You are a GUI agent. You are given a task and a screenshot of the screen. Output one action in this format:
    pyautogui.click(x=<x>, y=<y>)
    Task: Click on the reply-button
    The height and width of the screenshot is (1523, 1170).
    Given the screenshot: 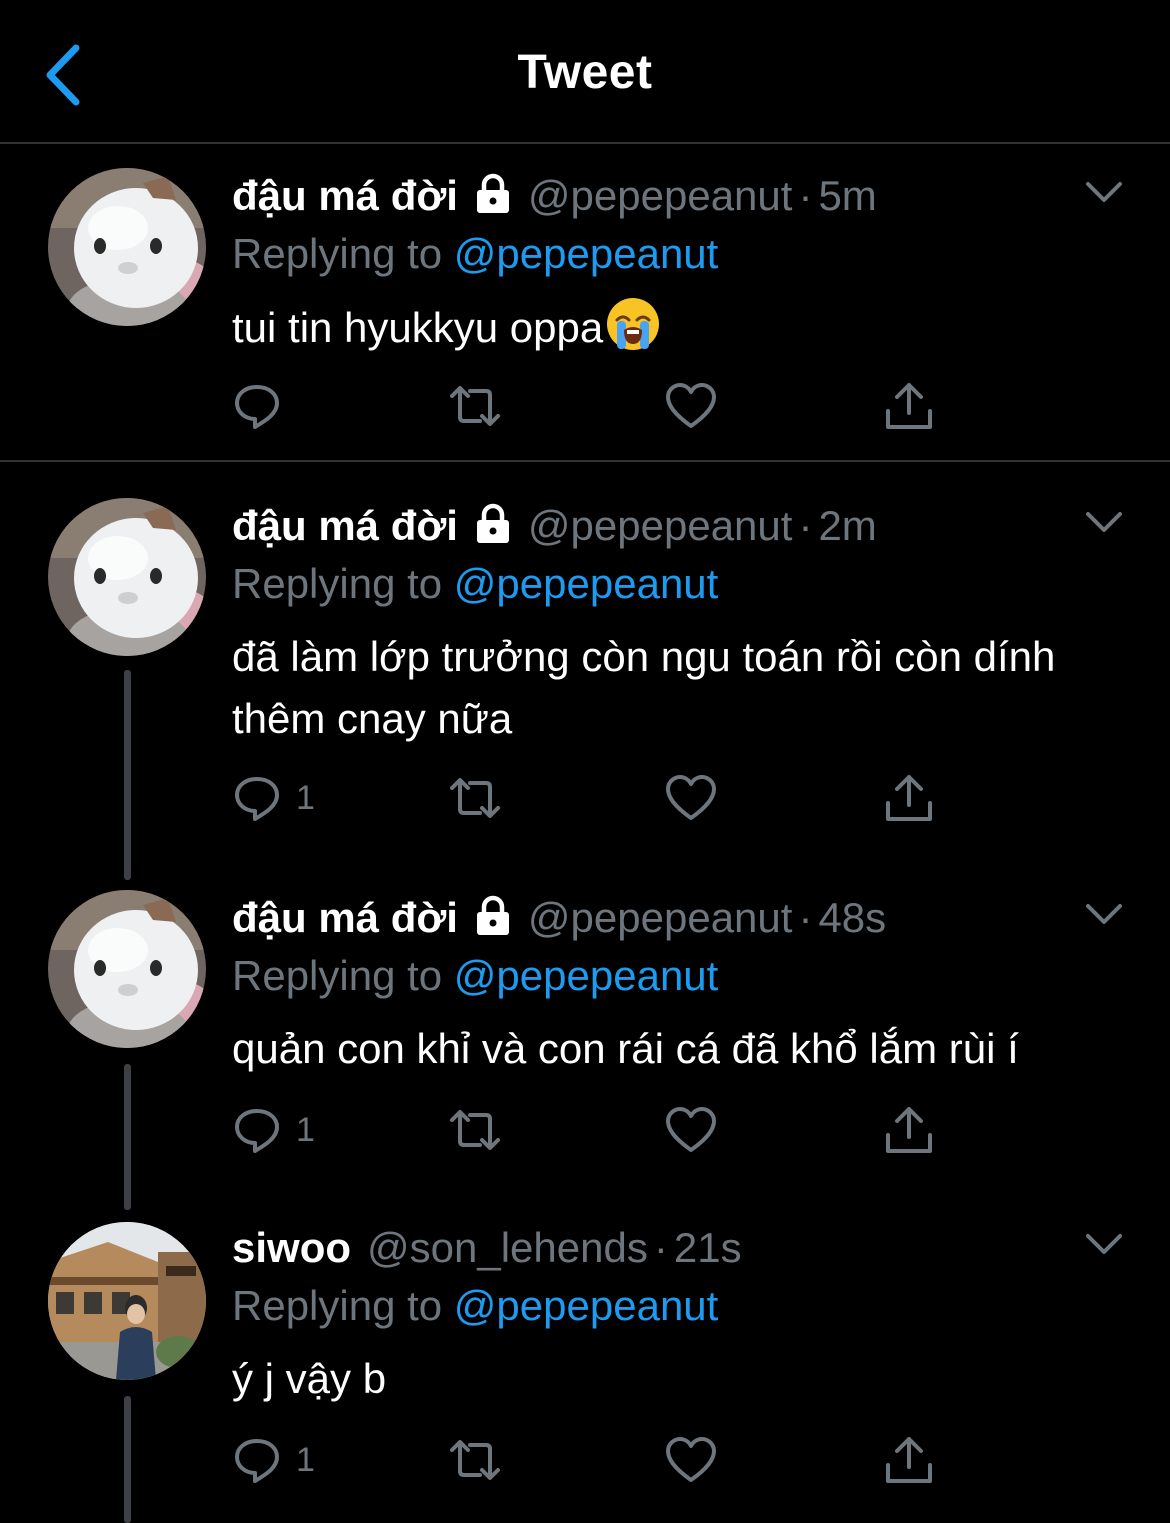 What is the action you would take?
    pyautogui.click(x=264, y=406)
    